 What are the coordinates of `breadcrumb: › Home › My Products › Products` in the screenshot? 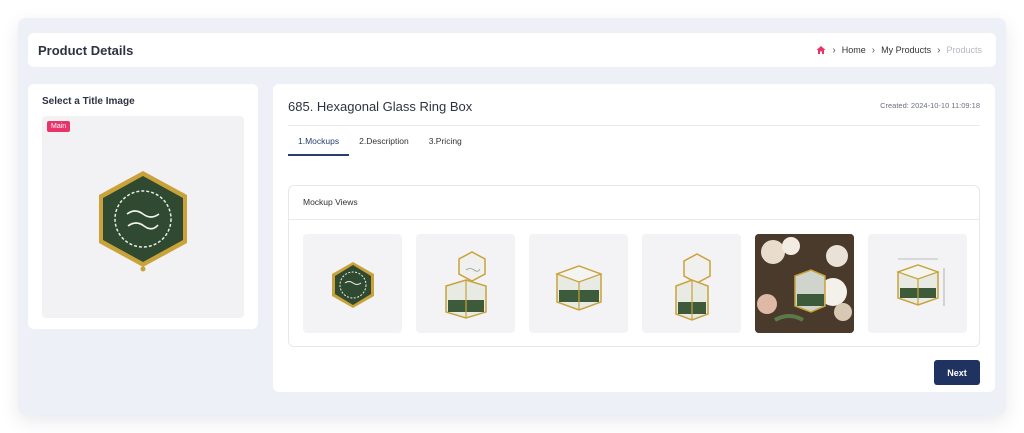 It's located at (899, 50).